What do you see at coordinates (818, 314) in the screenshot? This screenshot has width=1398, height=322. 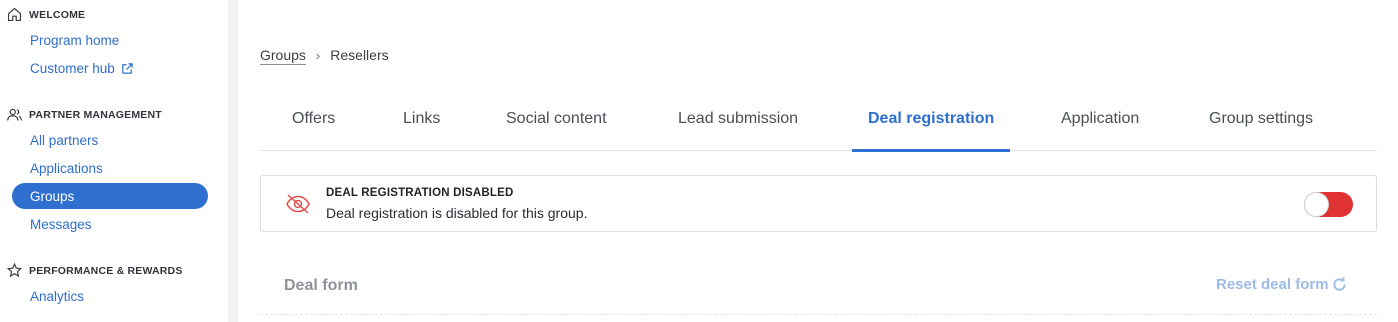 I see `form-divider` at bounding box center [818, 314].